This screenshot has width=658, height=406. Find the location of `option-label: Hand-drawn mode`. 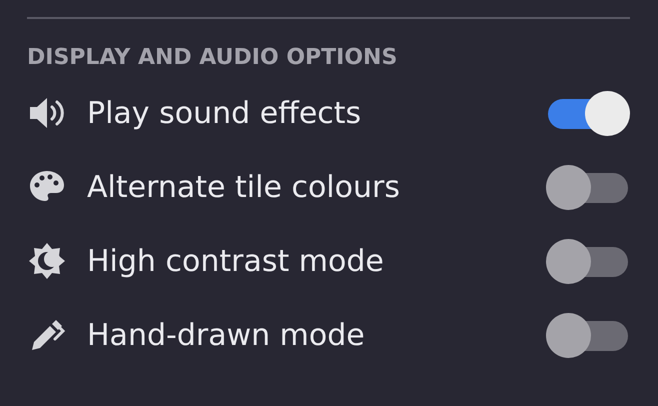

option-label: Hand-drawn mode is located at coordinates (226, 335).